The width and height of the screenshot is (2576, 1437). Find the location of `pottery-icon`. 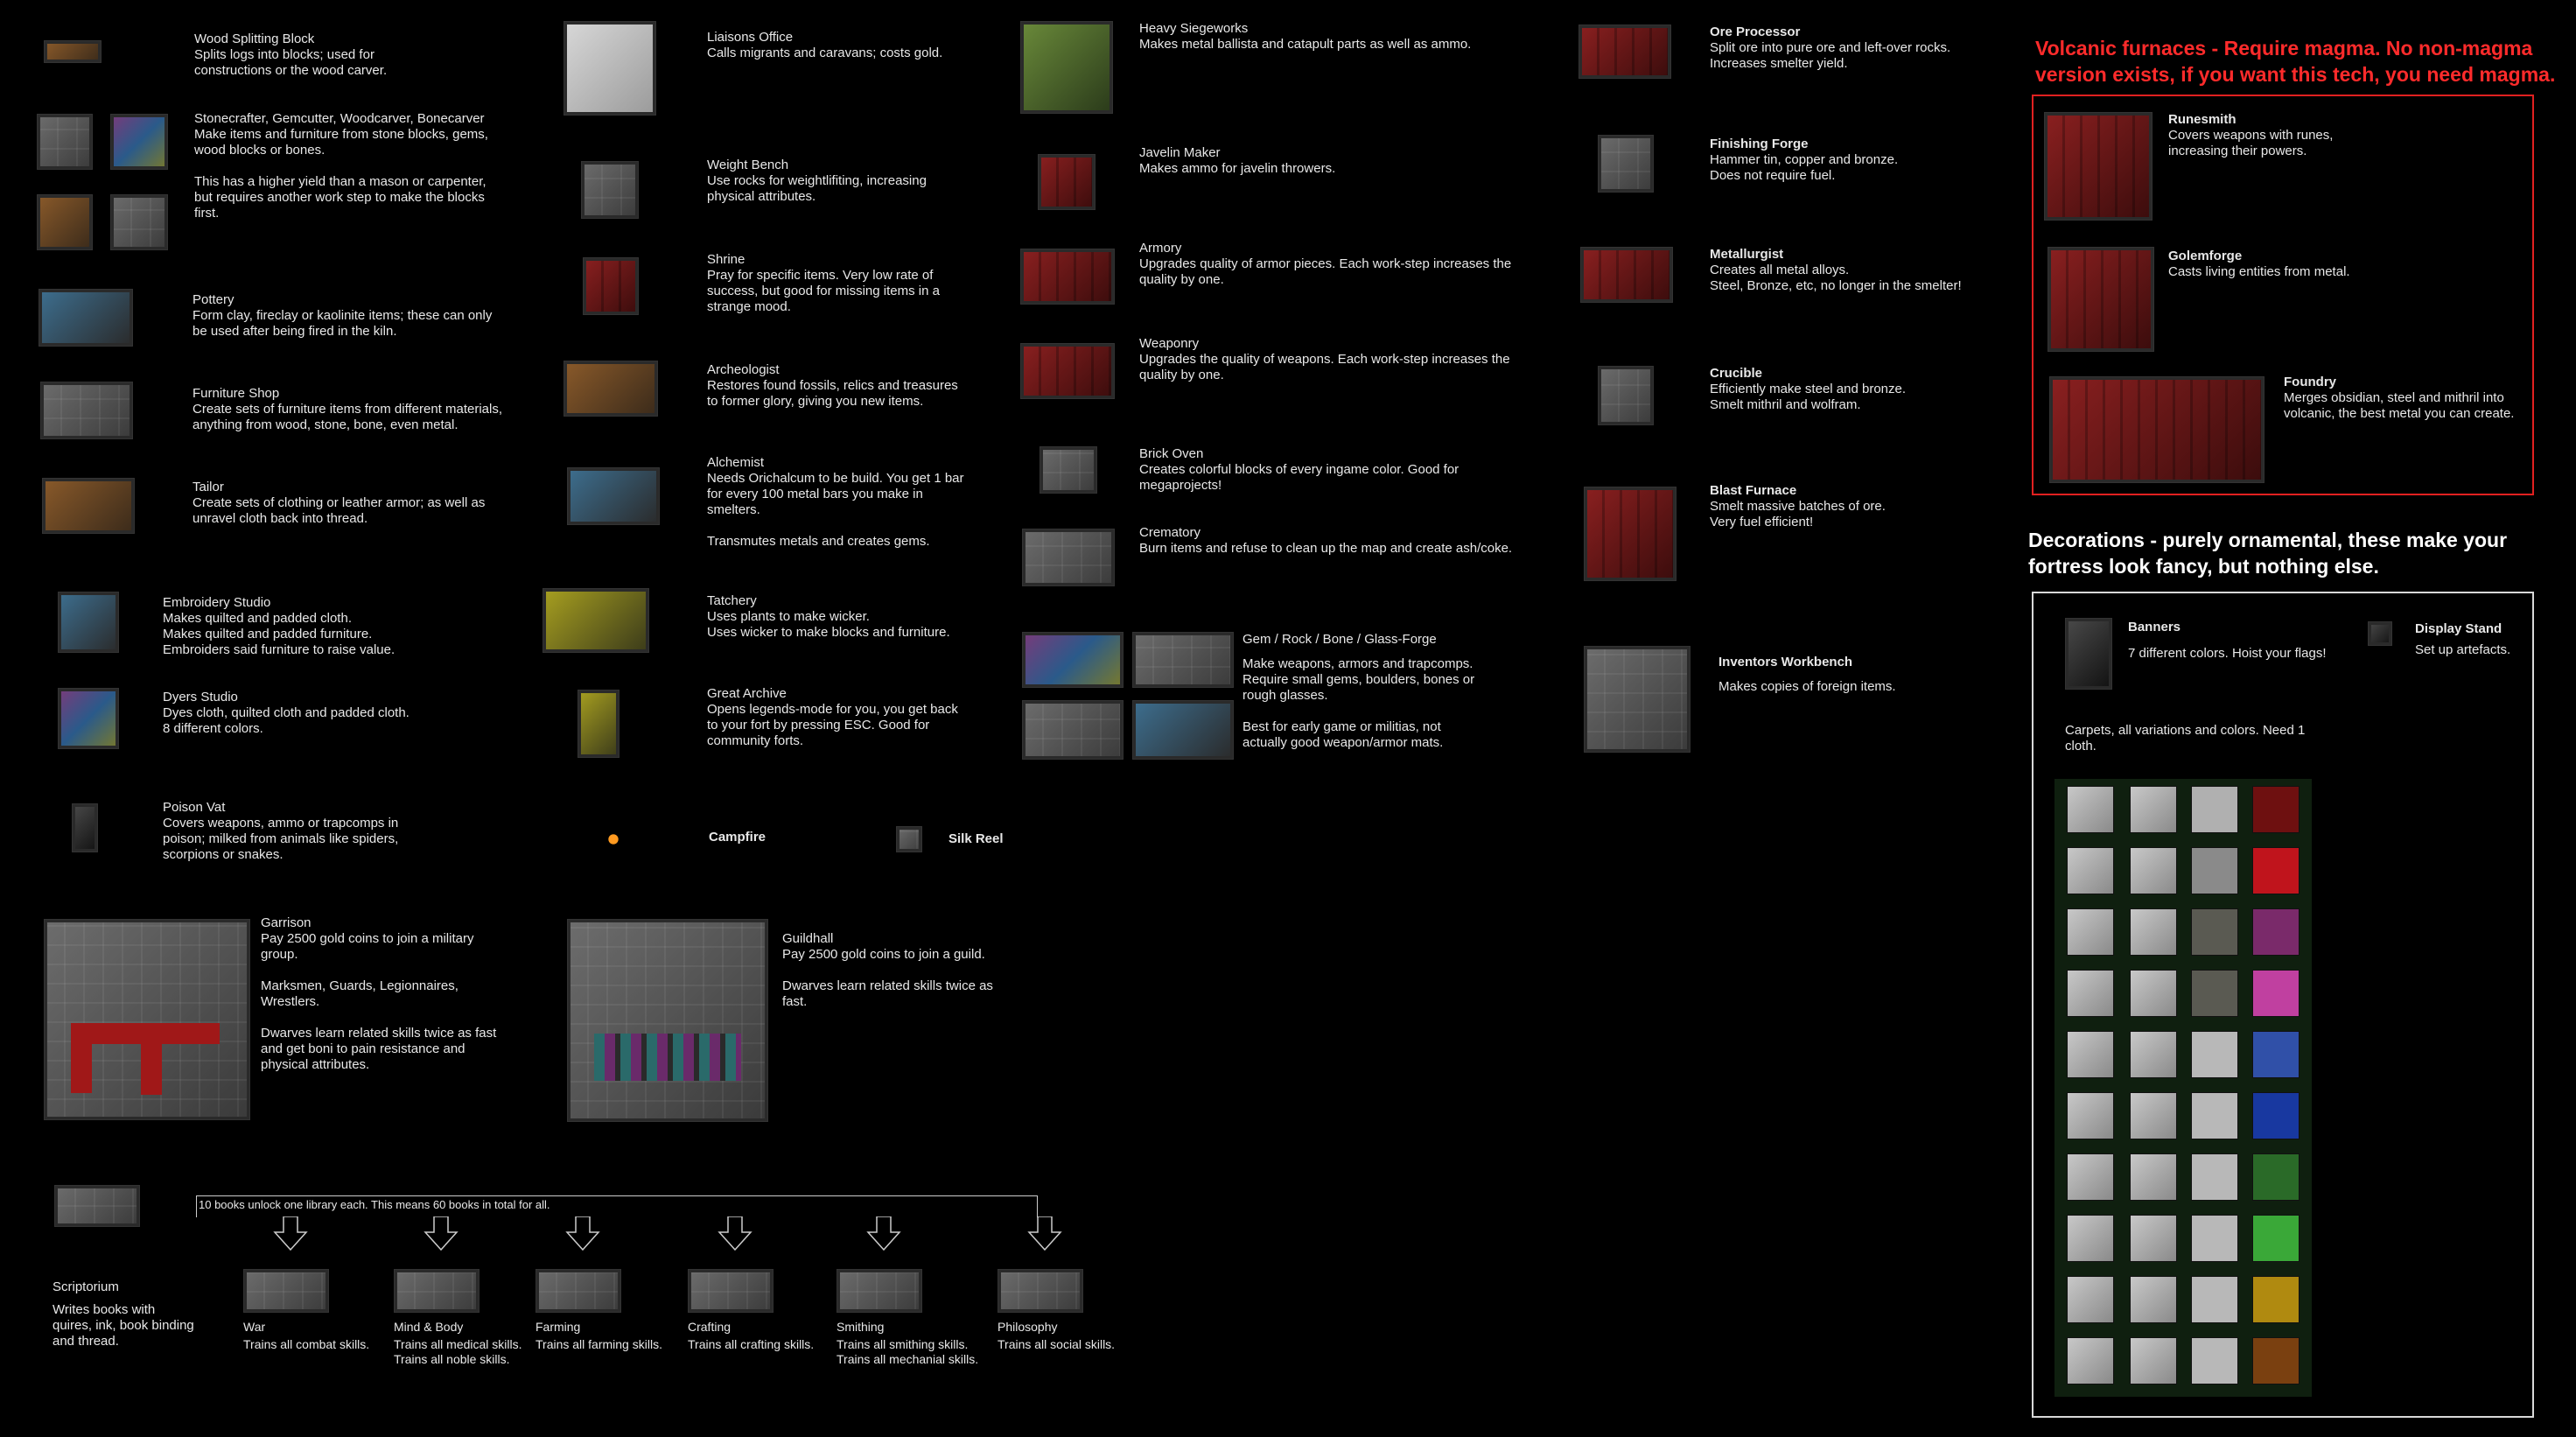

pottery-icon is located at coordinates (85, 318).